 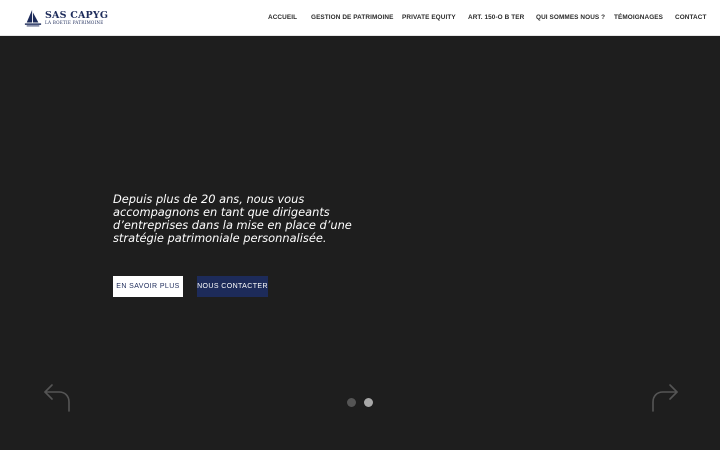 What do you see at coordinates (74, 23) in the screenshot?
I see `brand-subtitle: LA BOETIE PATRIMOINE` at bounding box center [74, 23].